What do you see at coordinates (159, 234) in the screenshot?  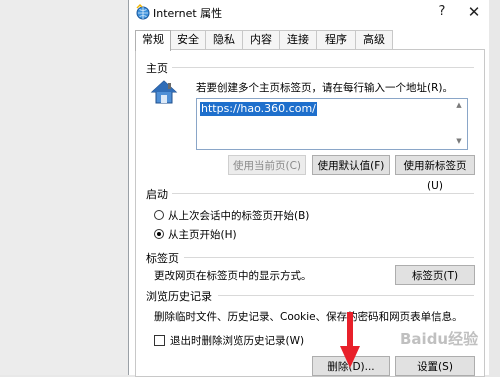 I see `radio-homepage` at bounding box center [159, 234].